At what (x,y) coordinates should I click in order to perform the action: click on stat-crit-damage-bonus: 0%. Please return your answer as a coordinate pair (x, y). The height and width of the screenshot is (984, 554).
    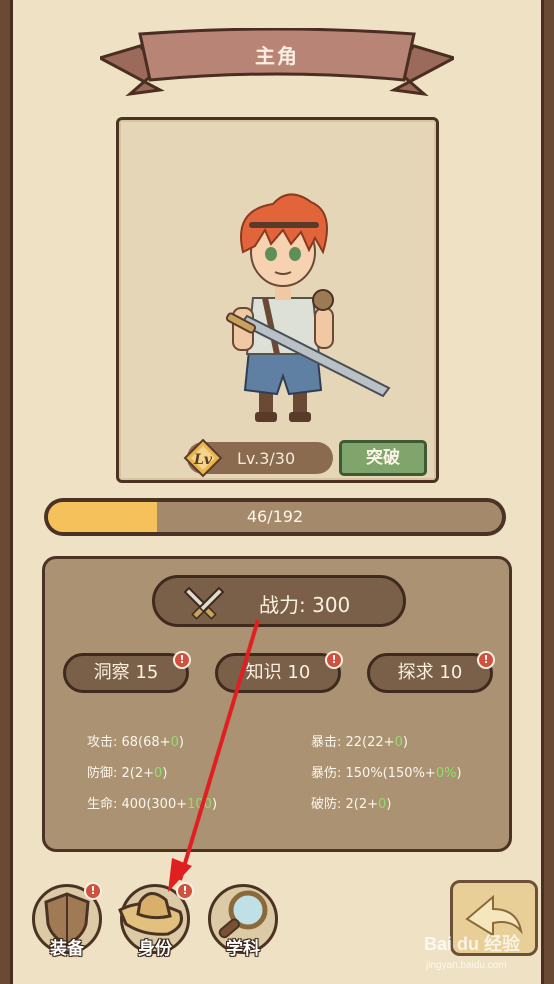
    Looking at the image, I should click on (446, 773).